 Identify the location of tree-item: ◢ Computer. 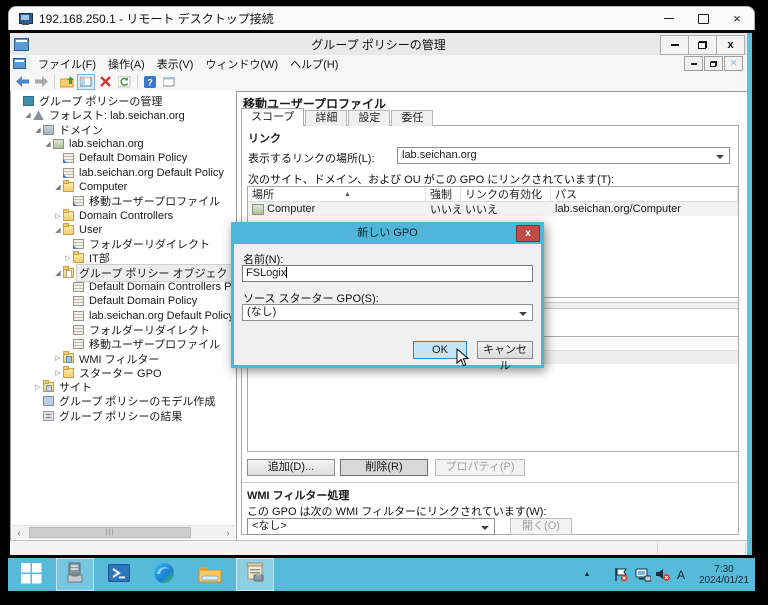
(123, 186).